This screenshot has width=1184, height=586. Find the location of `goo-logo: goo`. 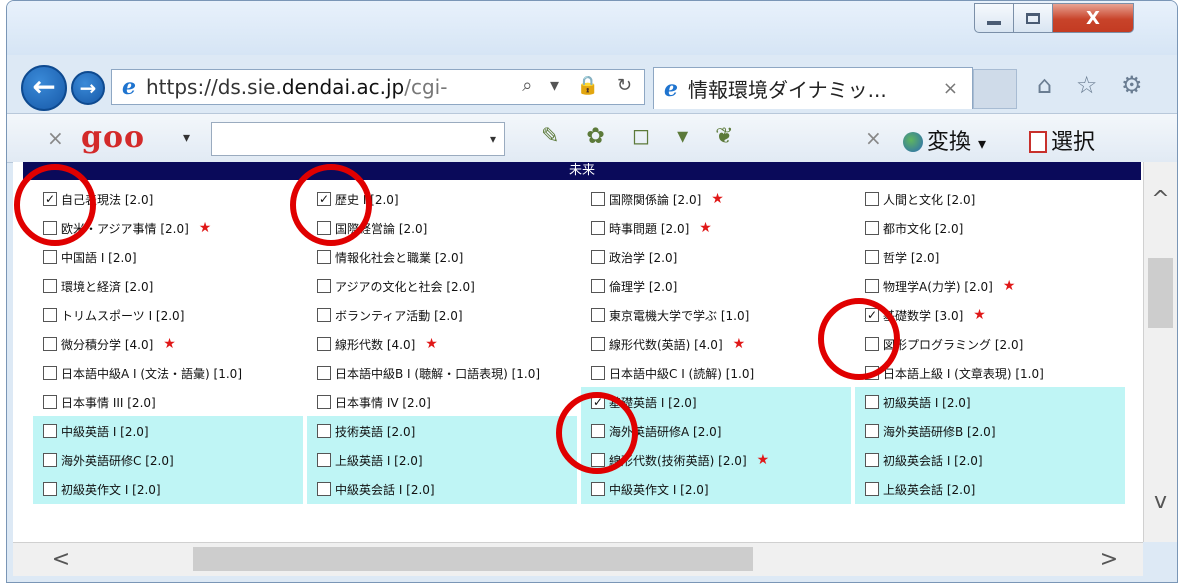

goo-logo: goo is located at coordinates (113, 137).